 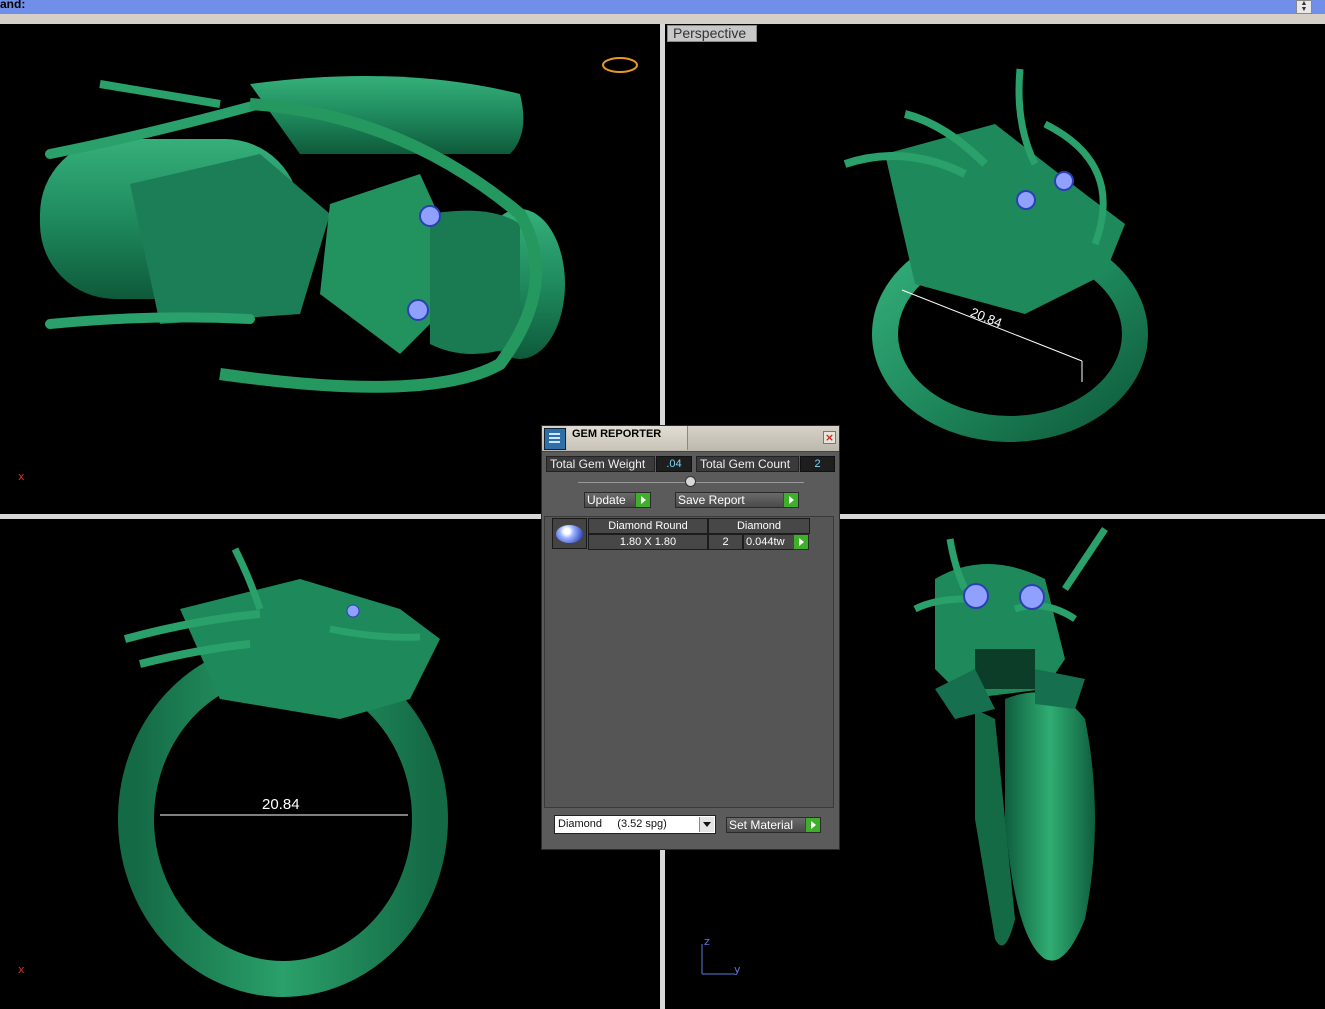 I want to click on save-report-button: Save Report, so click(x=737, y=500).